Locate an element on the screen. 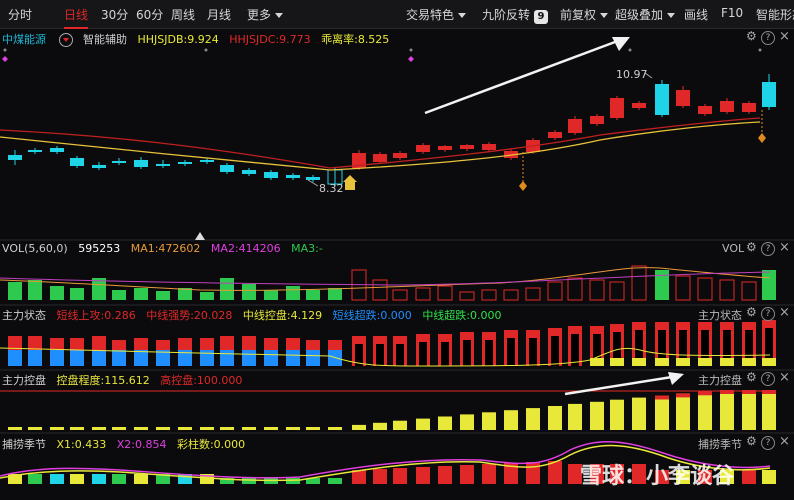 The width and height of the screenshot is (794, 500). vol-ma1-line is located at coordinates (385, 279).